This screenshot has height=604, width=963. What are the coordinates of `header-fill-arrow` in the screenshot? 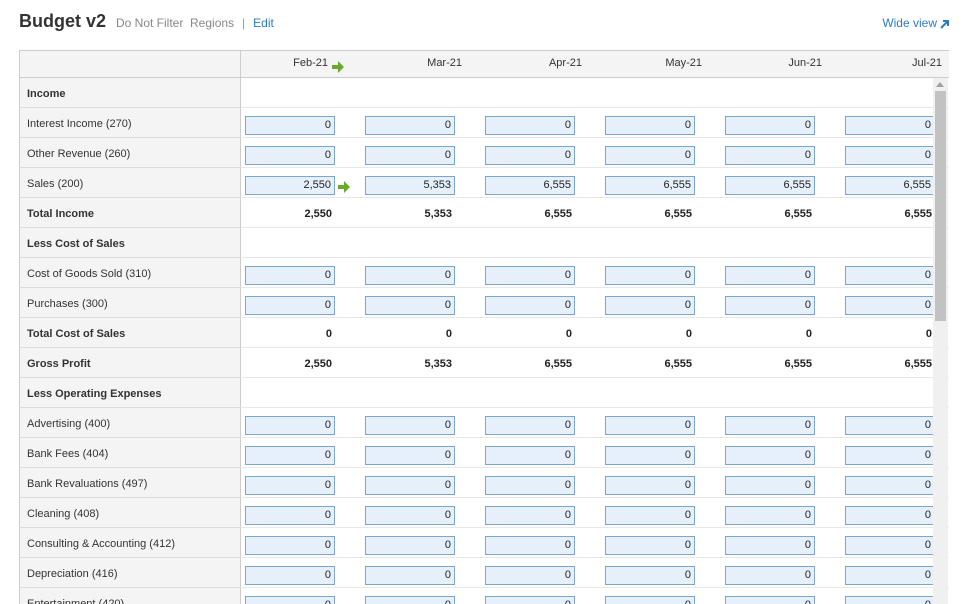 It's located at (338, 69).